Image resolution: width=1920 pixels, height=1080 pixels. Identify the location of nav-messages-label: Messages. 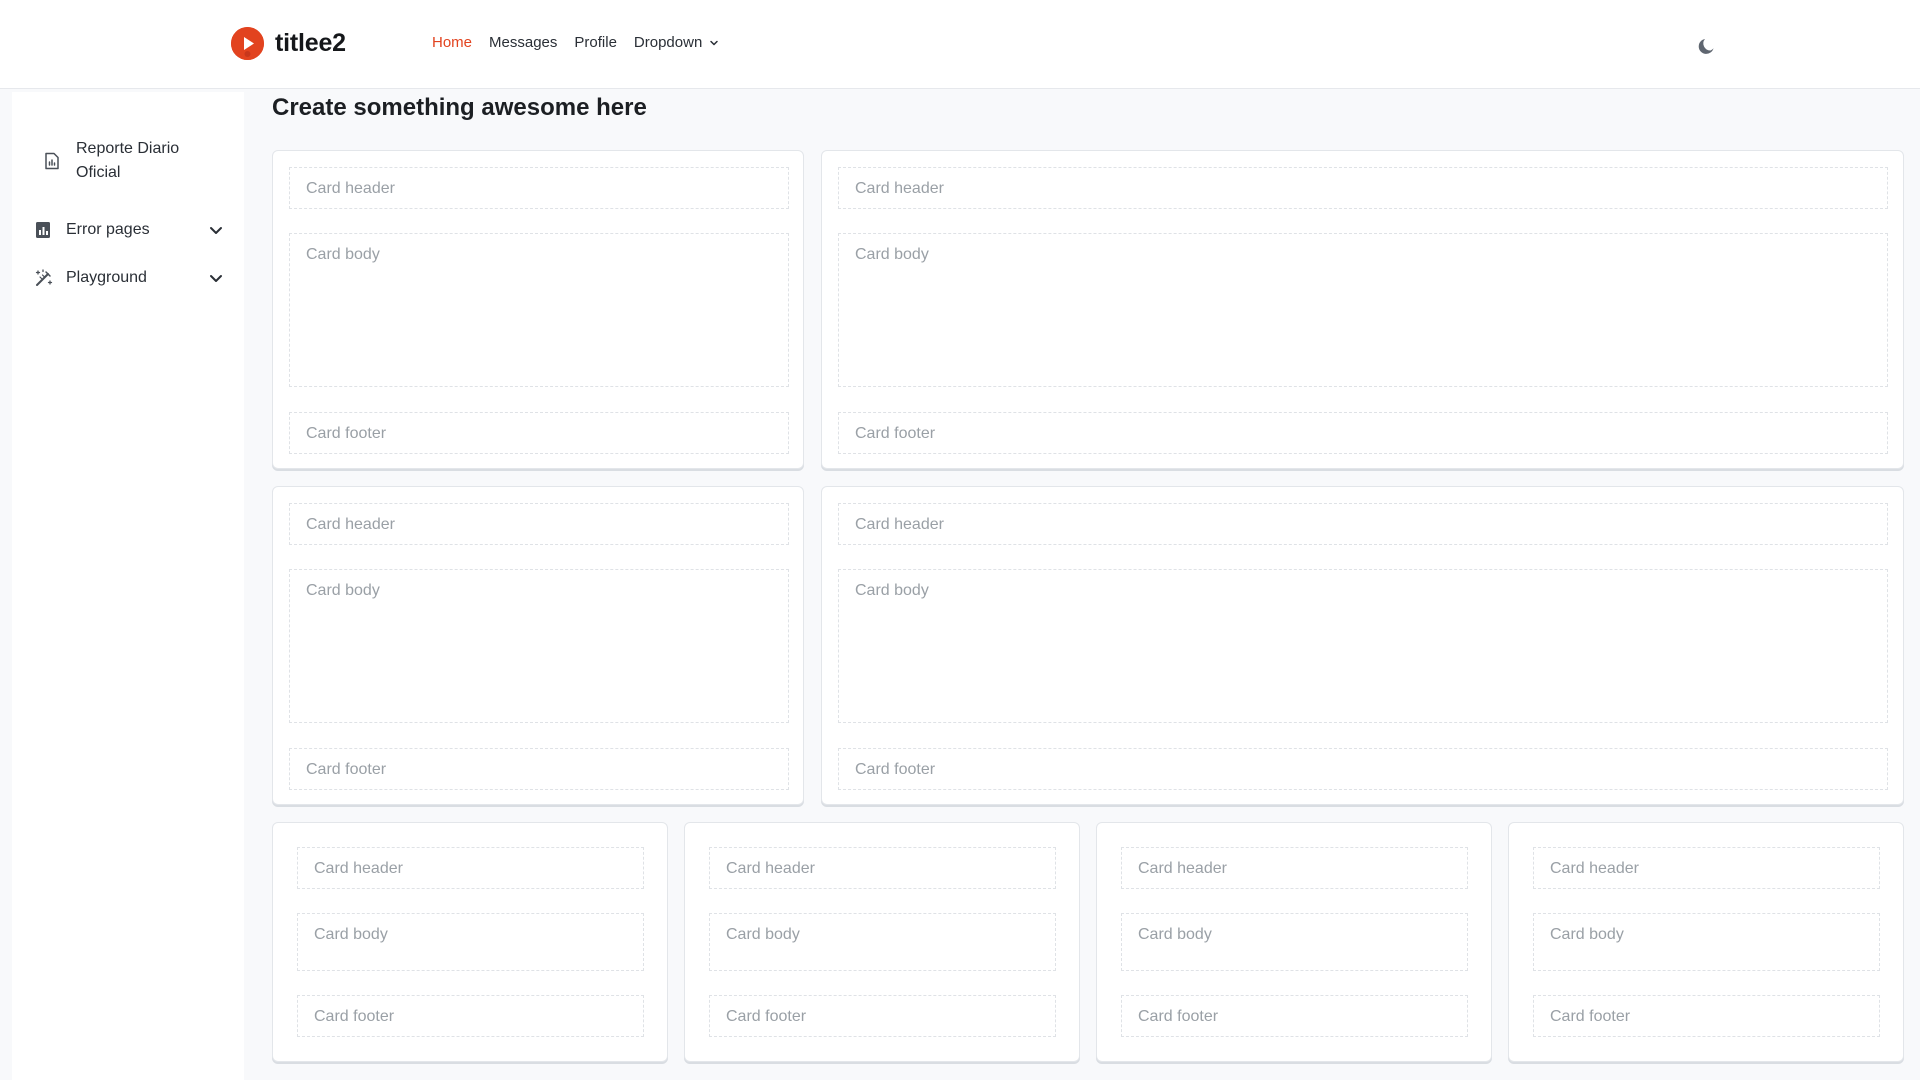
(523, 42).